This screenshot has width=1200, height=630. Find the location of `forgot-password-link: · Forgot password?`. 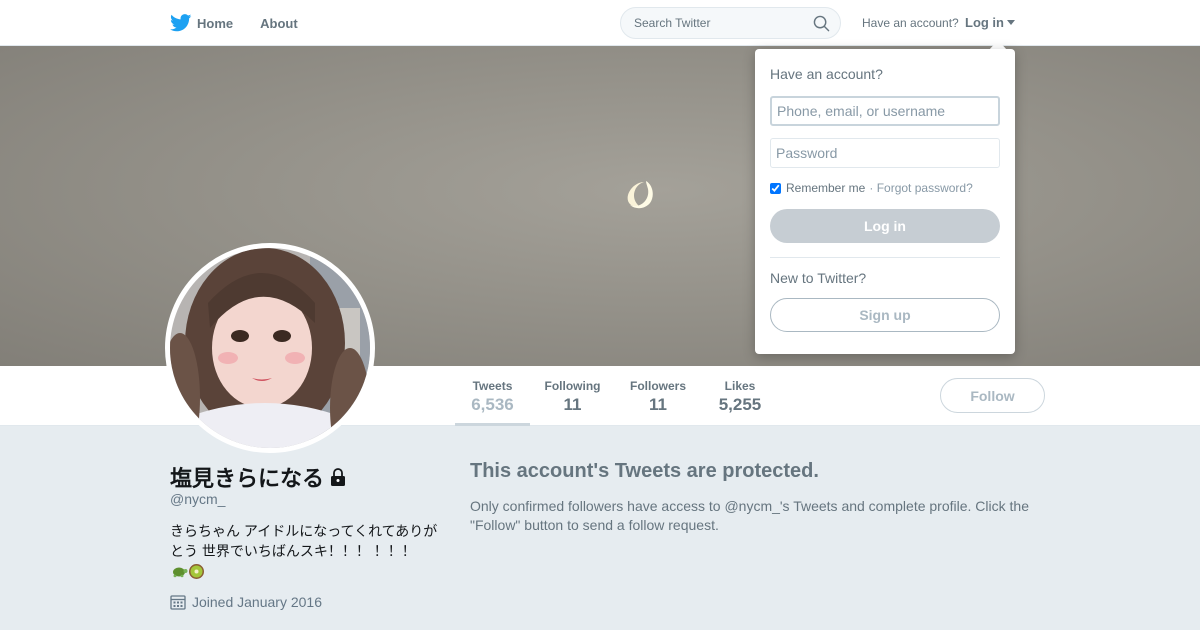

forgot-password-link: · Forgot password? is located at coordinates (920, 188).